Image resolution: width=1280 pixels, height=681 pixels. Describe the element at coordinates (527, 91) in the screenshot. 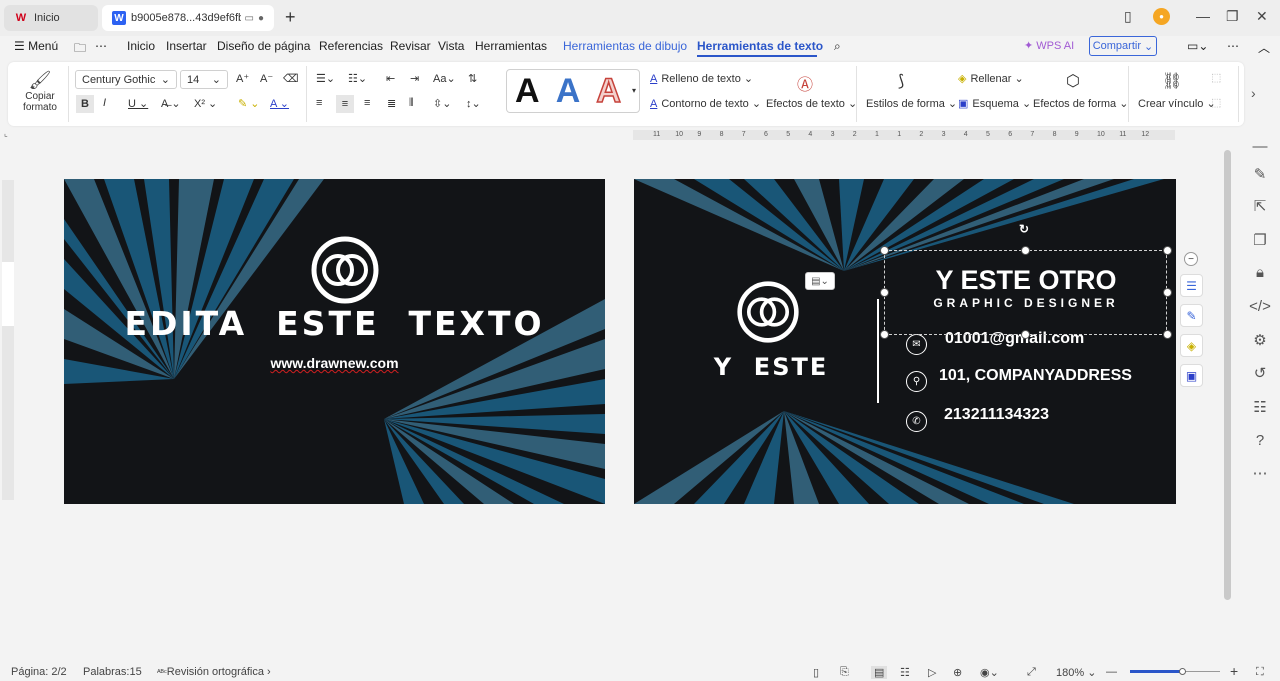

I see `wordart-black: A` at that location.